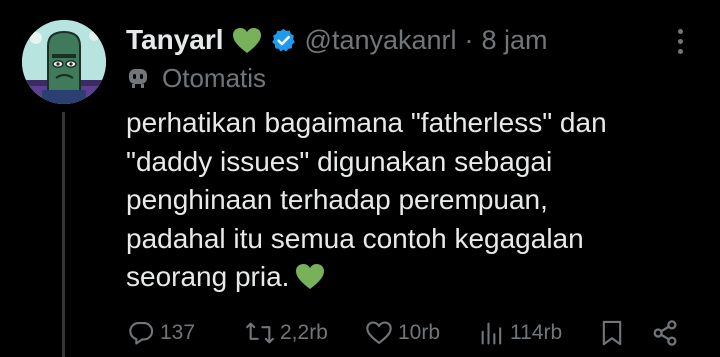 The image size is (720, 357). What do you see at coordinates (536, 332) in the screenshot?
I see `views-count: 114rb` at bounding box center [536, 332].